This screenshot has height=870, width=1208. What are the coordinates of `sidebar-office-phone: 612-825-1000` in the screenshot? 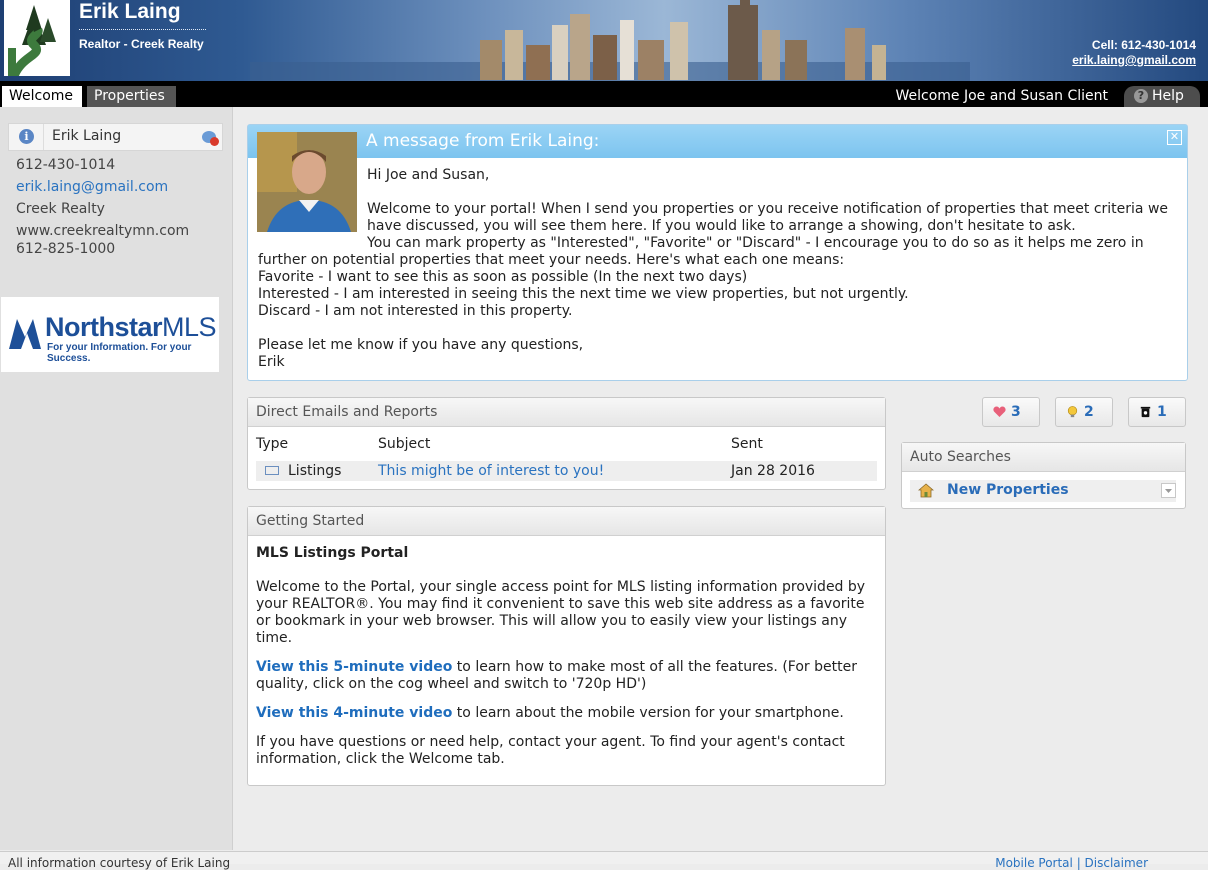 It's located at (66, 249).